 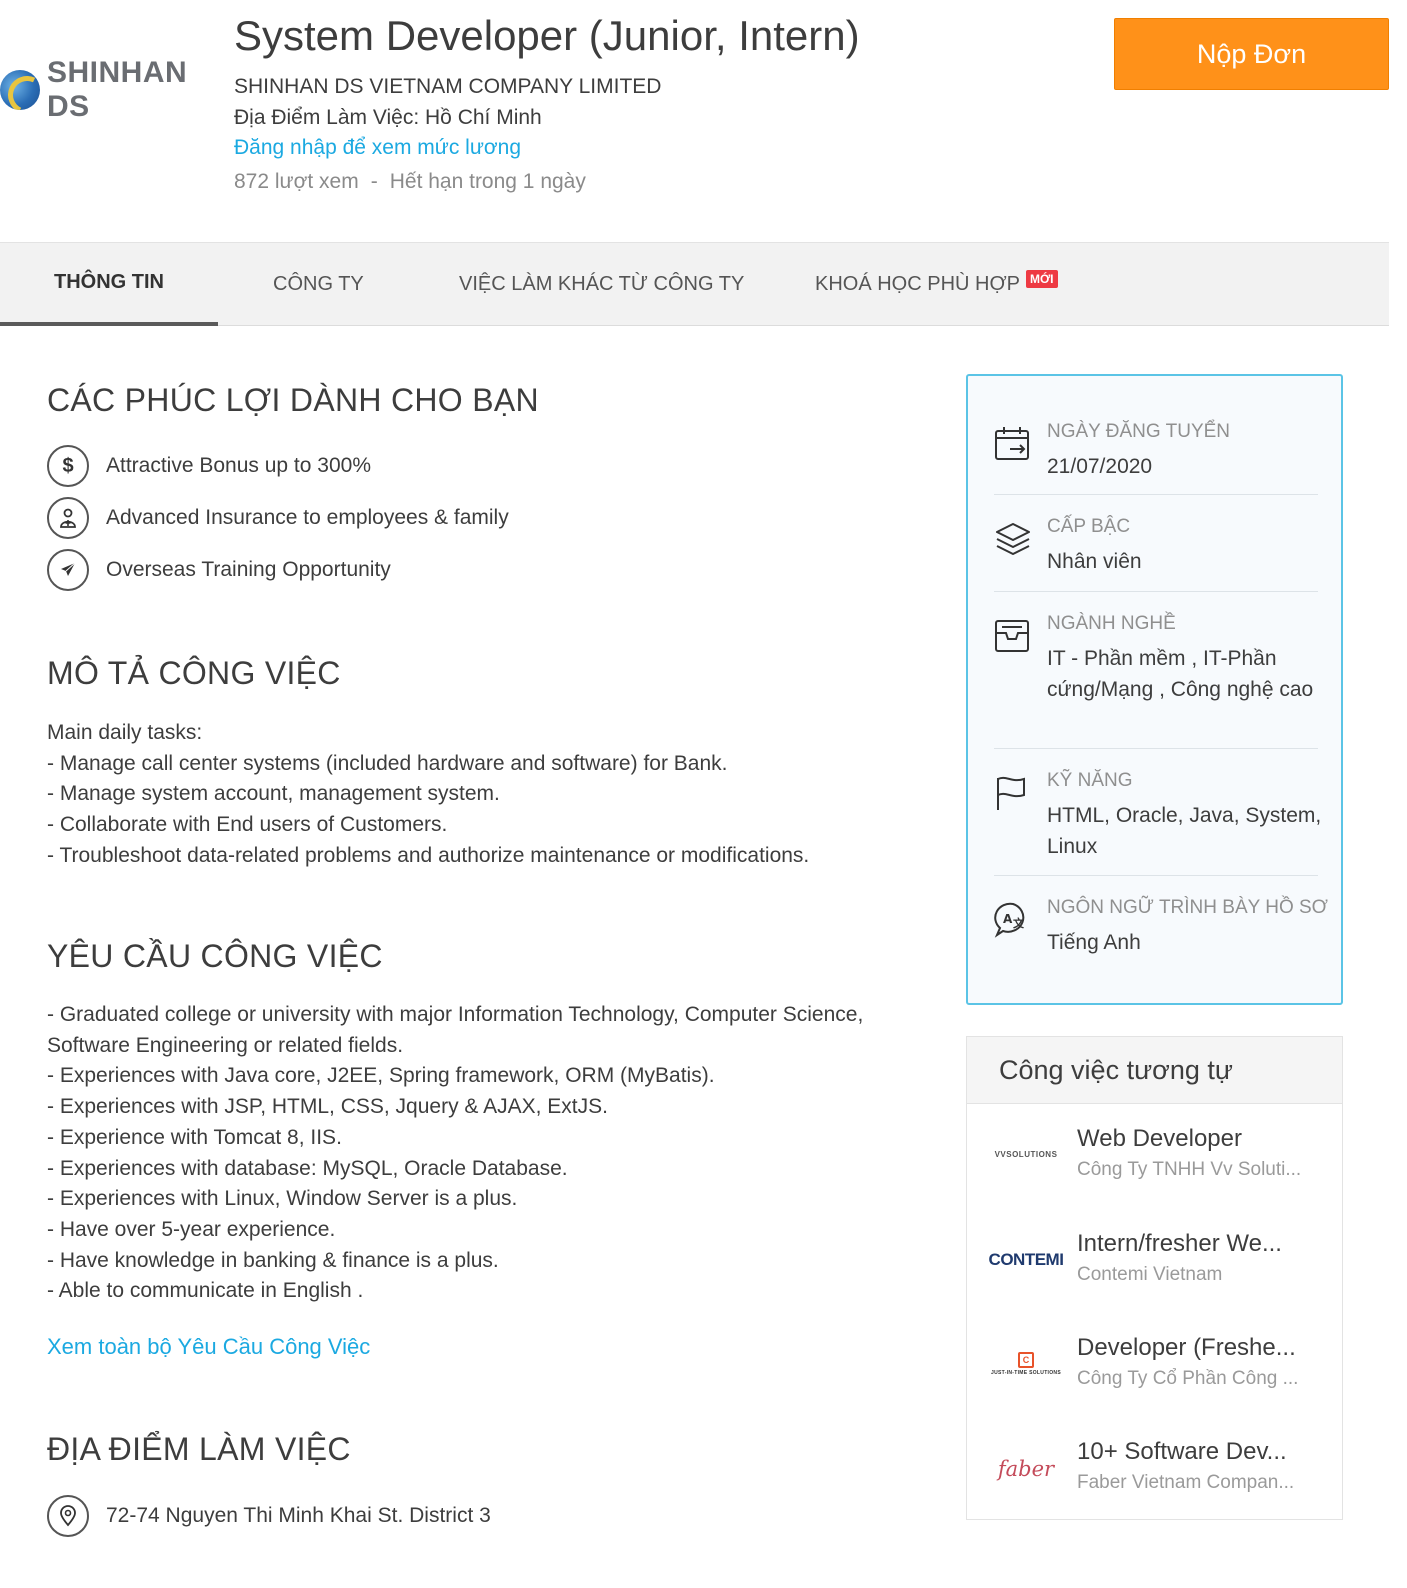 I want to click on benefit-item: Overseas Training Opportunity, so click(x=219, y=570).